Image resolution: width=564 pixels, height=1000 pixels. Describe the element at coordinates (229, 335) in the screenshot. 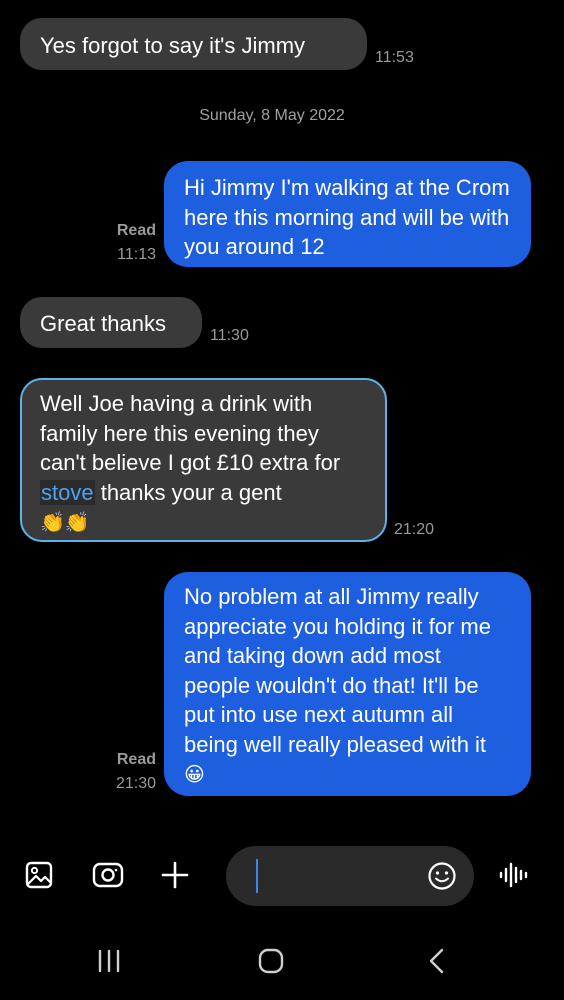

I see `message-time: 11:30` at that location.